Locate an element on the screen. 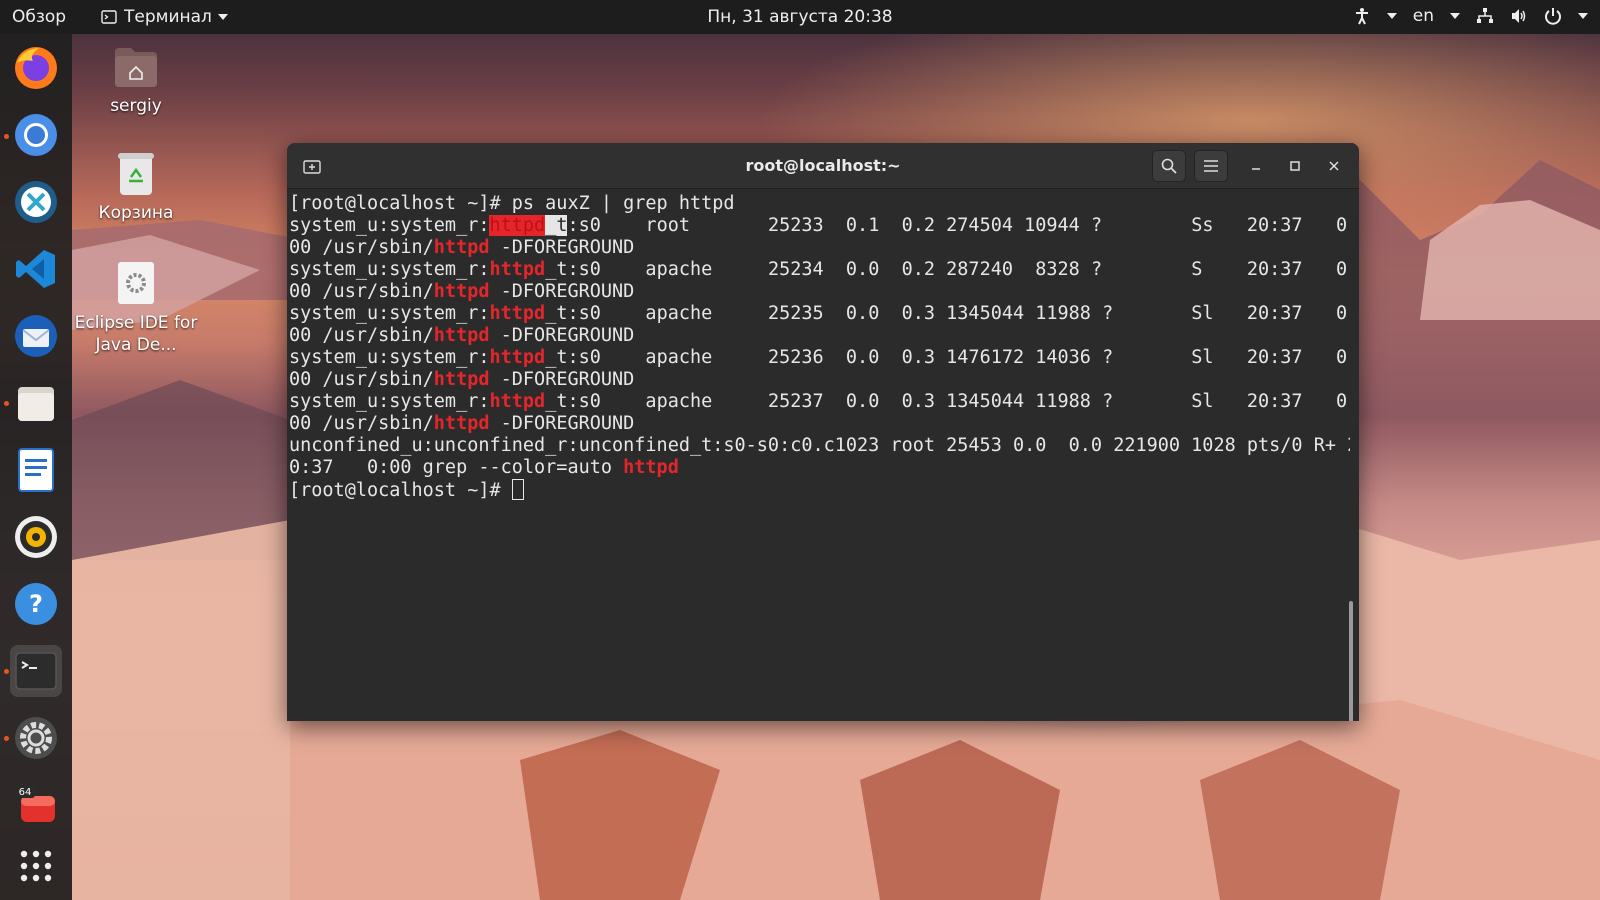 The height and width of the screenshot is (900, 1600). terminal-text: 0:37 0:00 grep --color=auto is located at coordinates (456, 467).